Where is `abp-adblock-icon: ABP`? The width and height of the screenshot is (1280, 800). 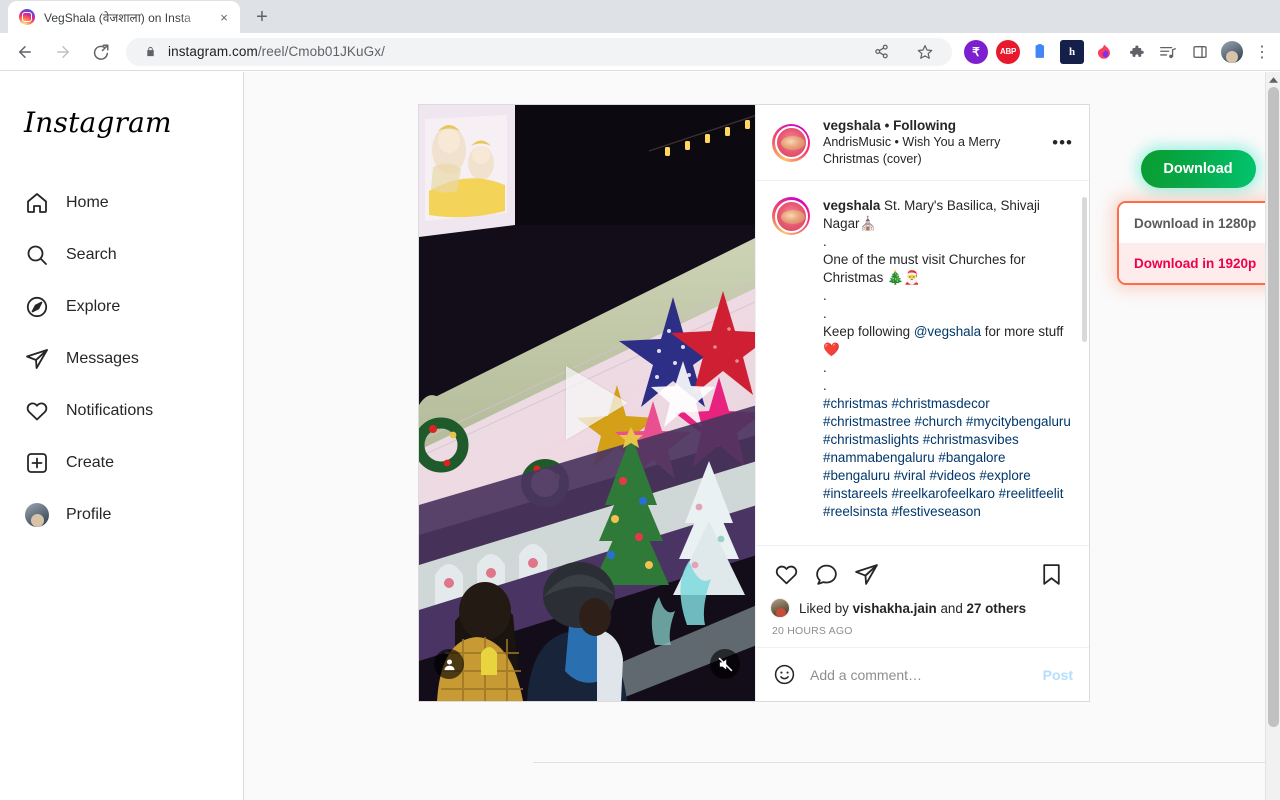
abp-adblock-icon: ABP is located at coordinates (1008, 51).